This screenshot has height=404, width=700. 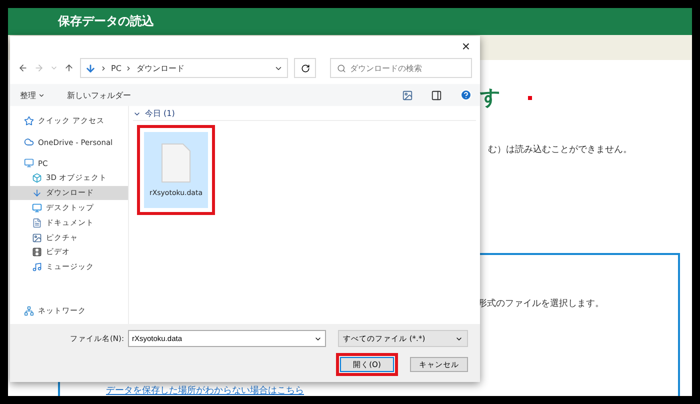 What do you see at coordinates (466, 46) in the screenshot?
I see `close-button: ×` at bounding box center [466, 46].